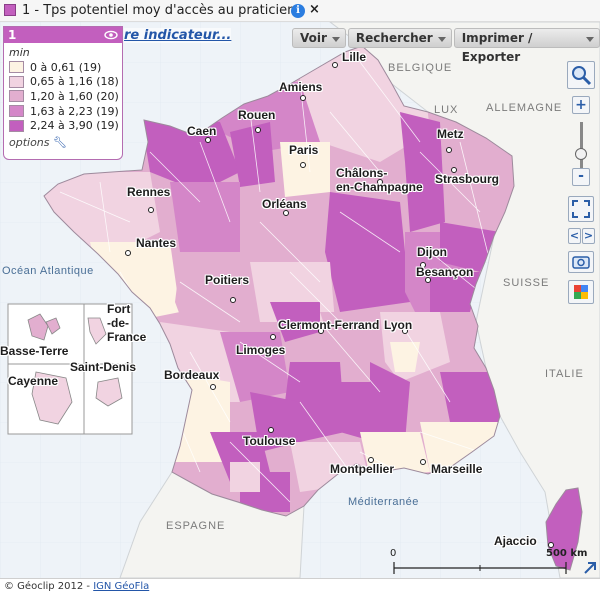 The width and height of the screenshot is (600, 595). What do you see at coordinates (12, 35) in the screenshot?
I see `legend-number: 1` at bounding box center [12, 35].